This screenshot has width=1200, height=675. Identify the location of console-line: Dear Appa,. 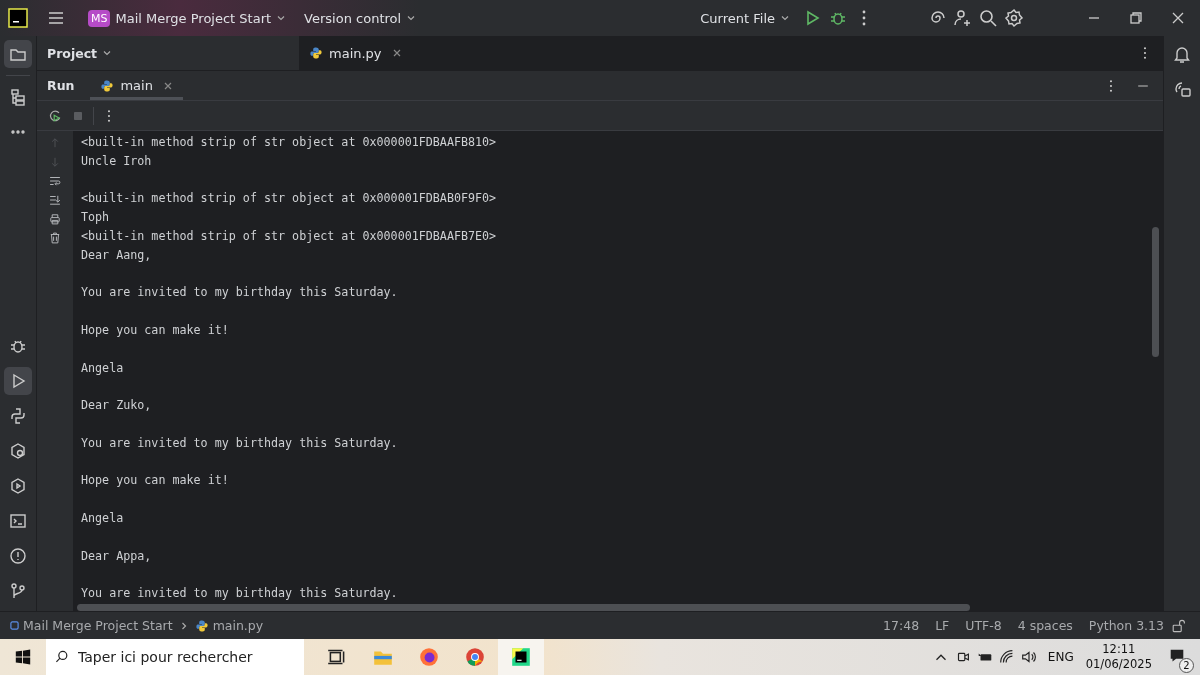
(117, 556).